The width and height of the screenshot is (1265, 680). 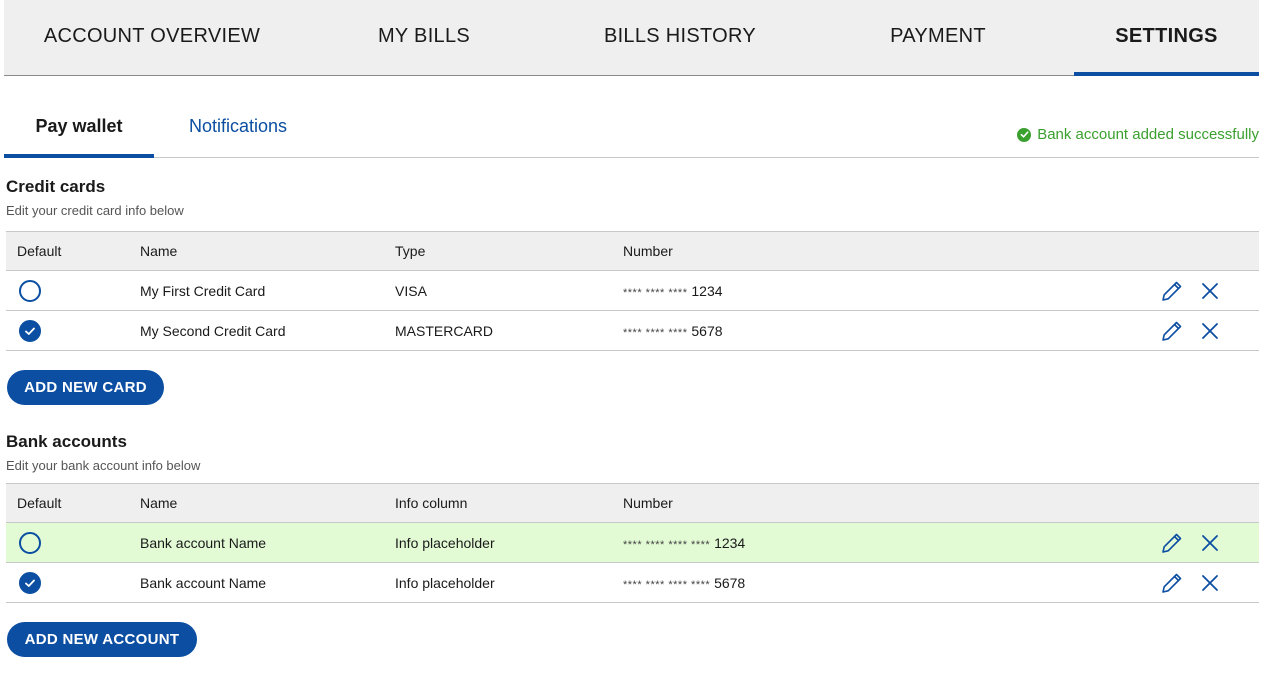 What do you see at coordinates (66, 441) in the screenshot?
I see `bank-accounts-title: Bank accounts` at bounding box center [66, 441].